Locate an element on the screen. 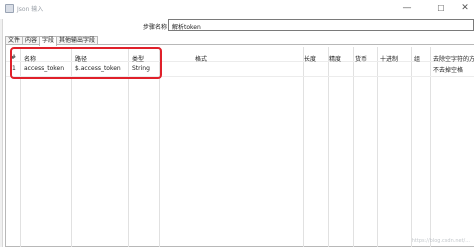 This screenshot has width=474, height=247. row-divider is located at coordinates (240, 76).